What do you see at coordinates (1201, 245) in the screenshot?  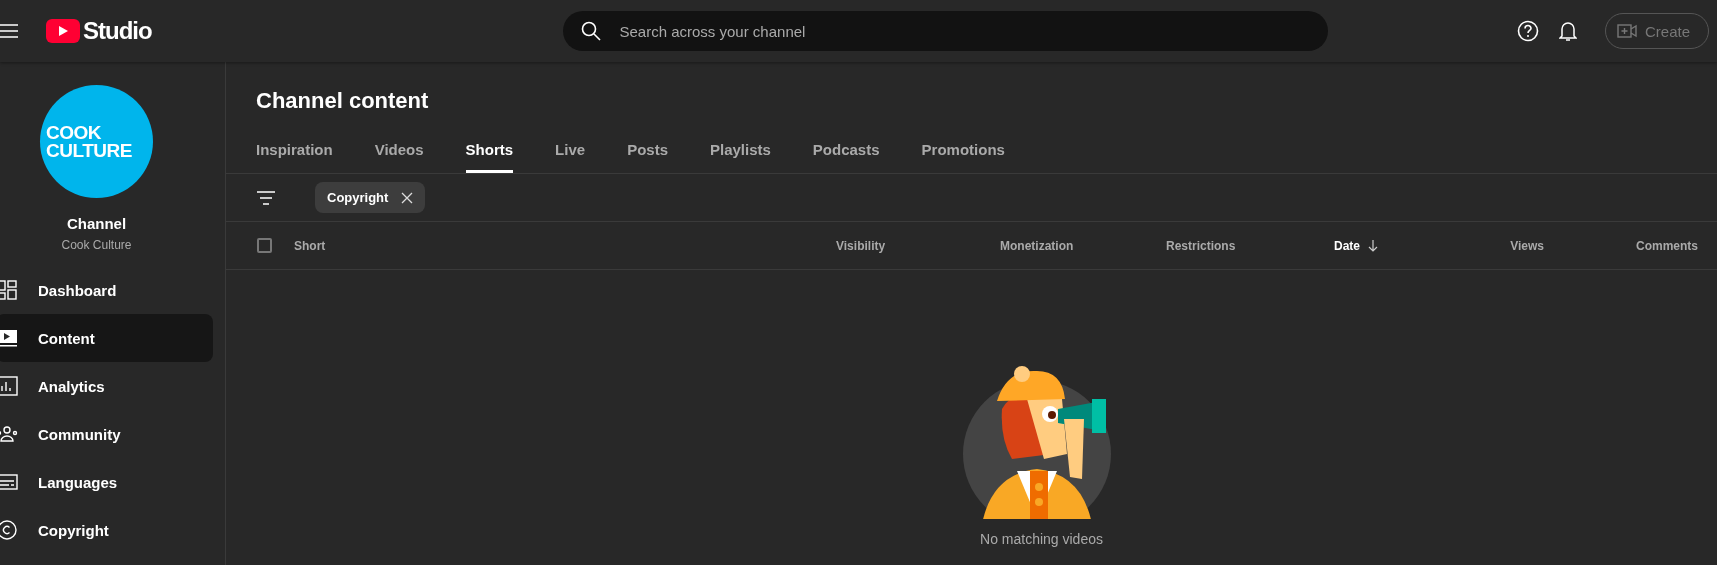 I see `column-header: Restrictions` at bounding box center [1201, 245].